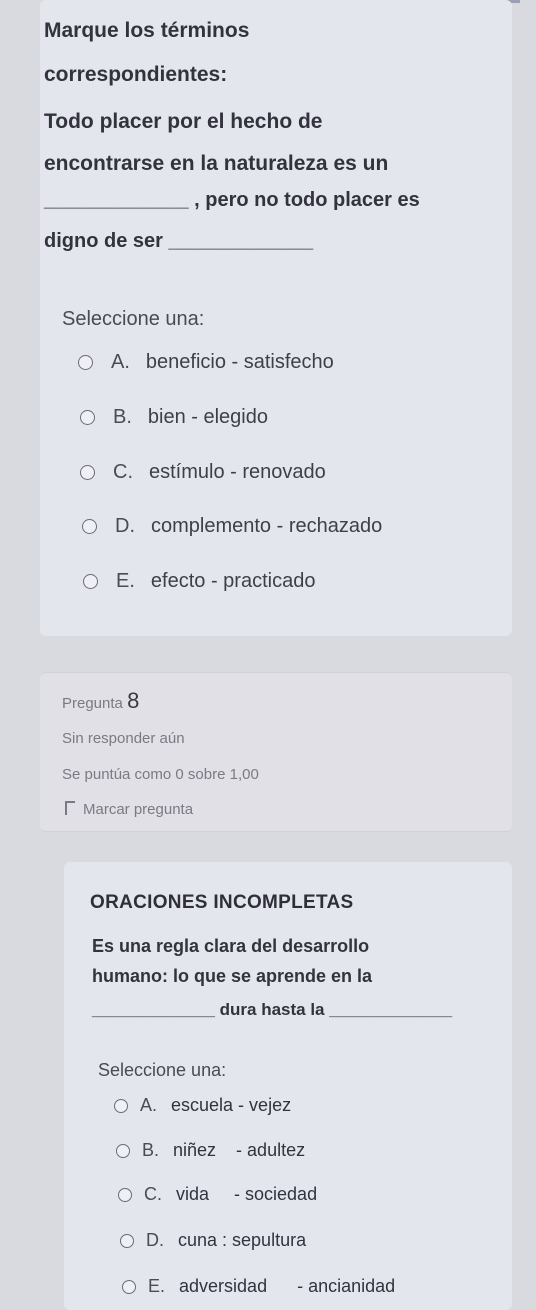 The image size is (536, 1310). Describe the element at coordinates (239, 362) in the screenshot. I see `option-text: beneficio - satisfecho` at that location.